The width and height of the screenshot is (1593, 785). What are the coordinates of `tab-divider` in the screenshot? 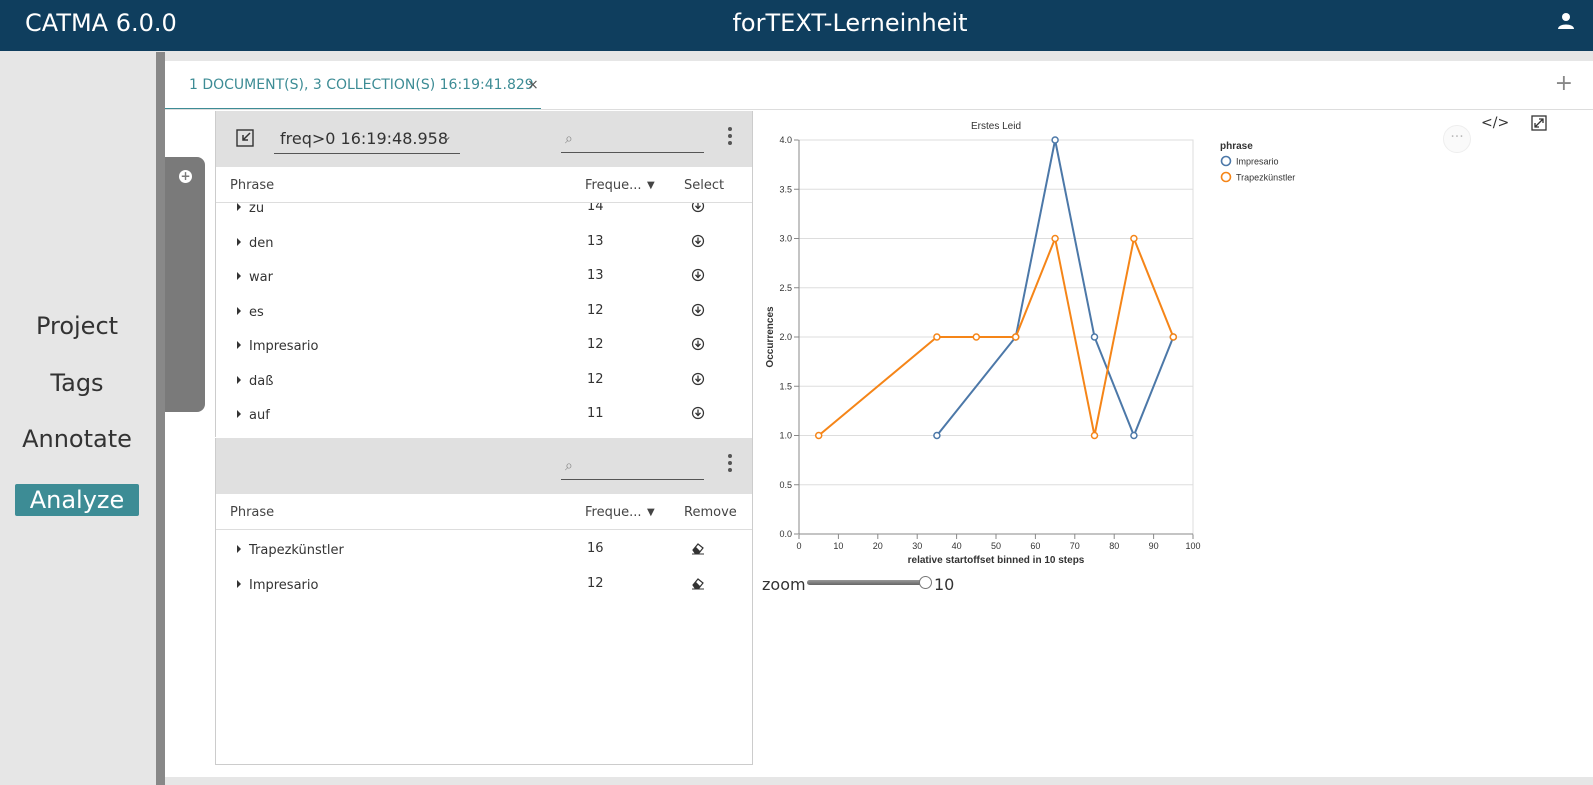 It's located at (879, 109).